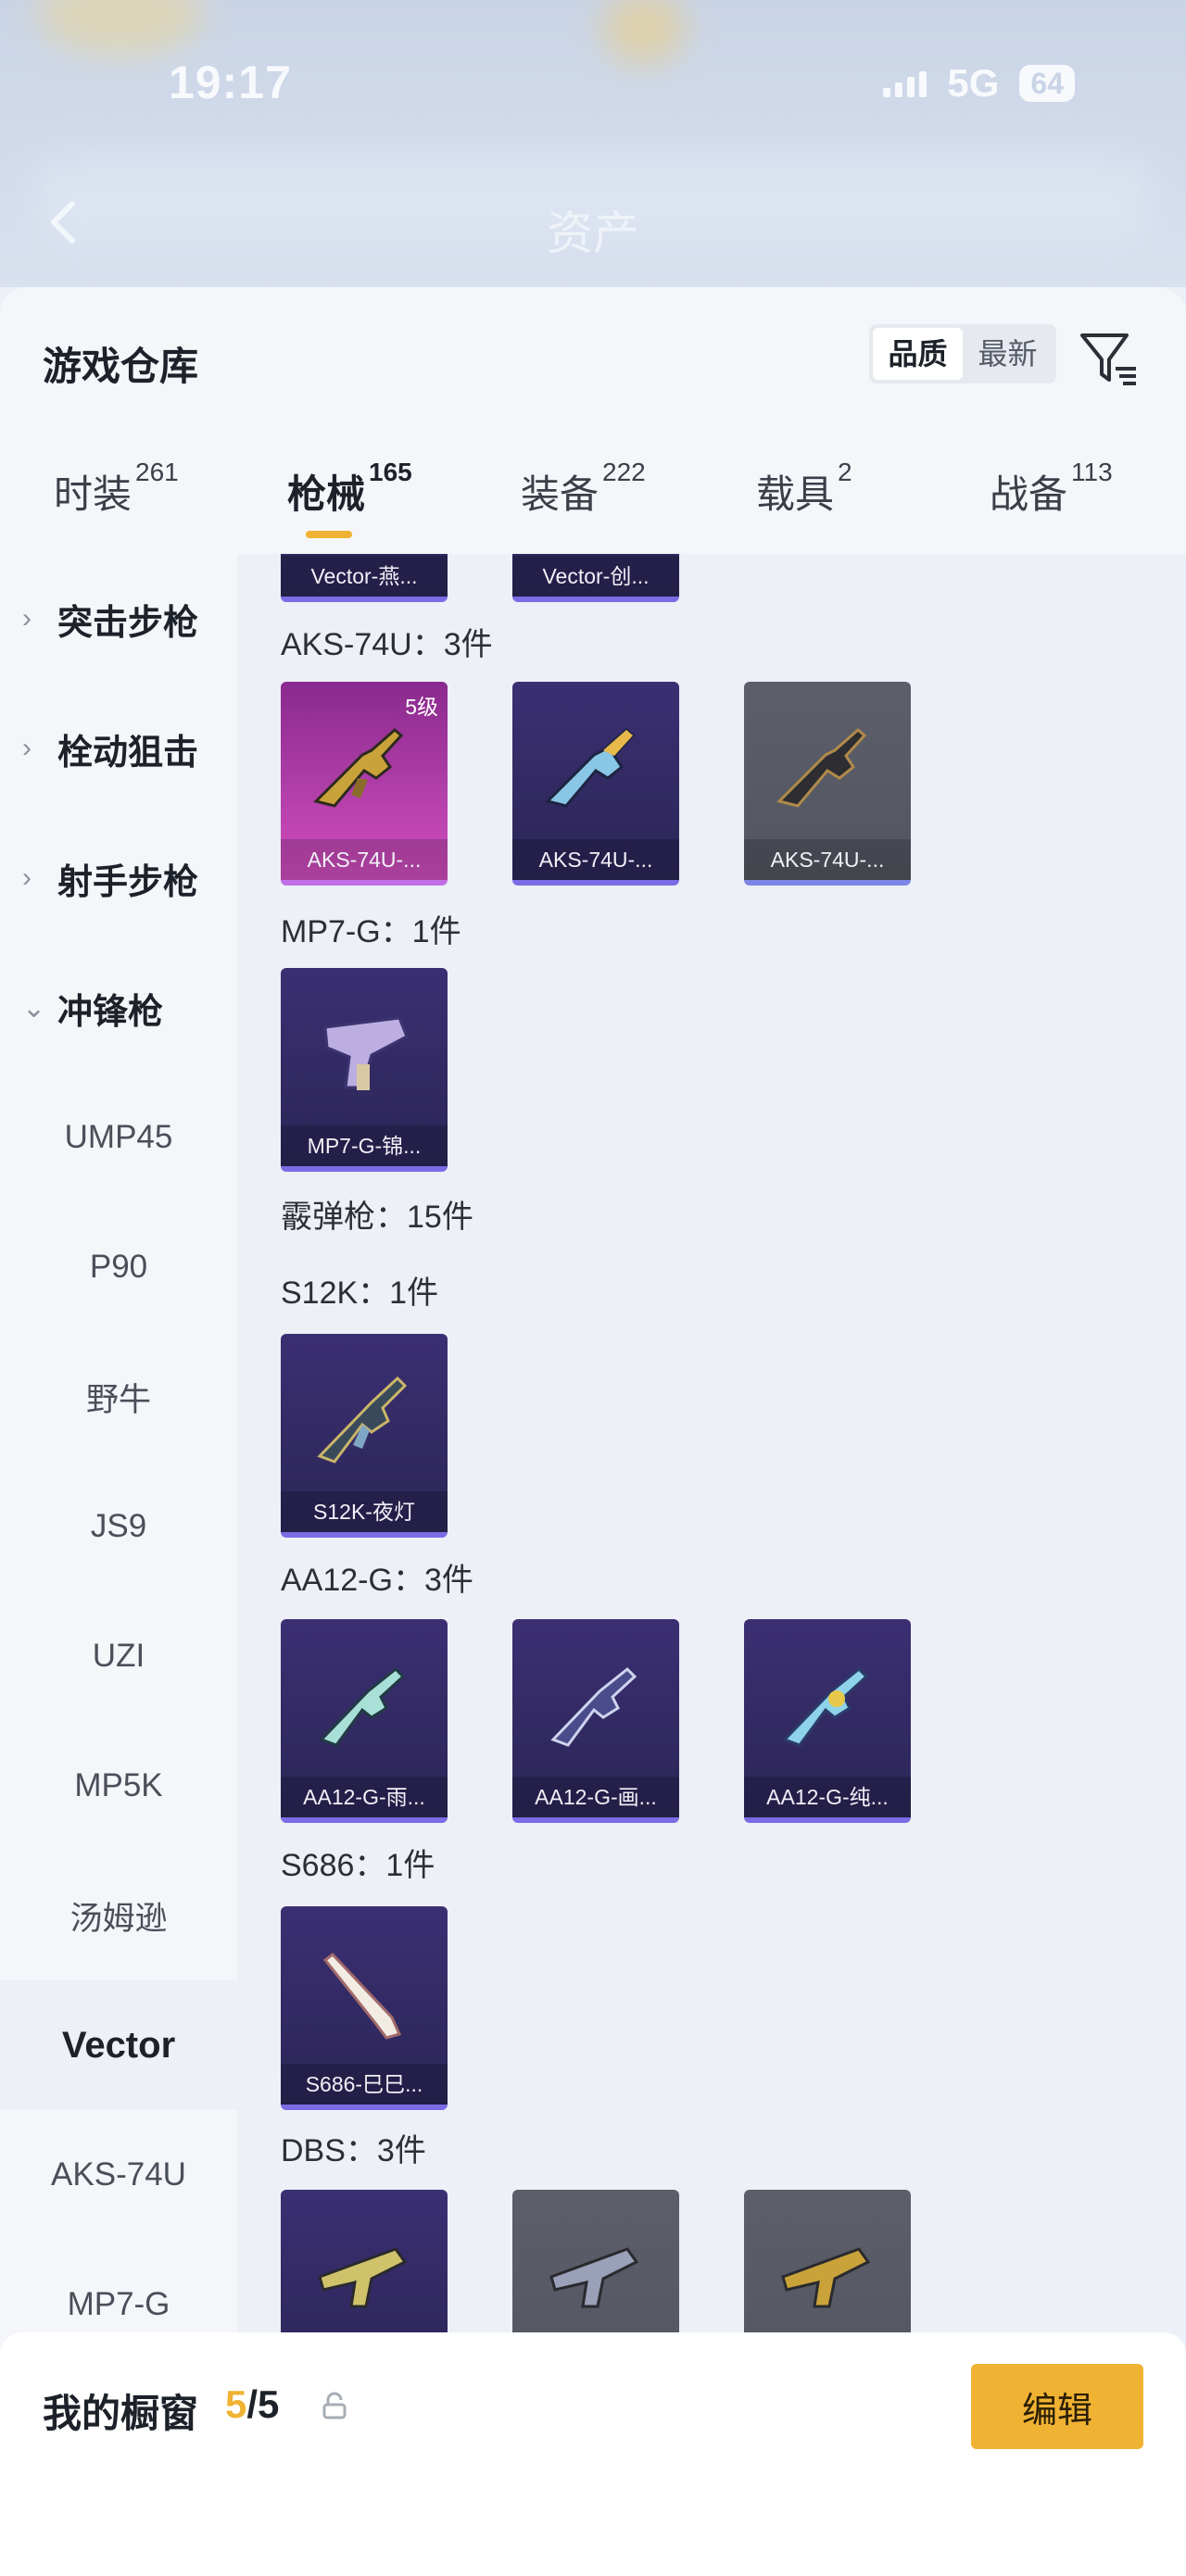 The height and width of the screenshot is (2576, 1186). What do you see at coordinates (1008, 354) in the screenshot?
I see `sort-newest-button: 最新` at bounding box center [1008, 354].